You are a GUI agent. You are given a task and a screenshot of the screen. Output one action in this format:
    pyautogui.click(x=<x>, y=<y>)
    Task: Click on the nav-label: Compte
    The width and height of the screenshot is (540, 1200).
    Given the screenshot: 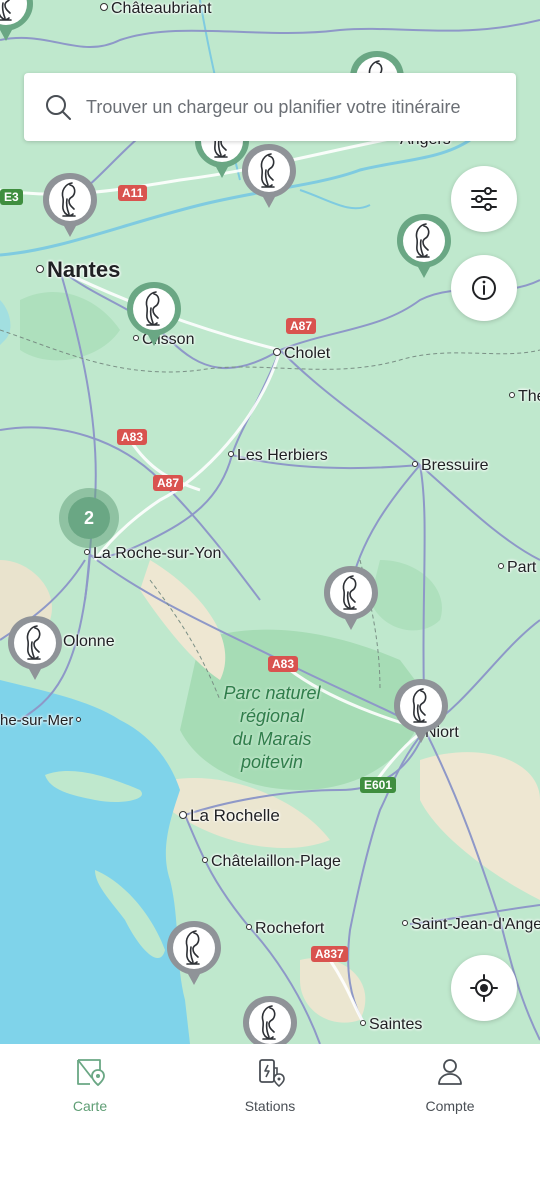 What is the action you would take?
    pyautogui.click(x=450, y=1106)
    